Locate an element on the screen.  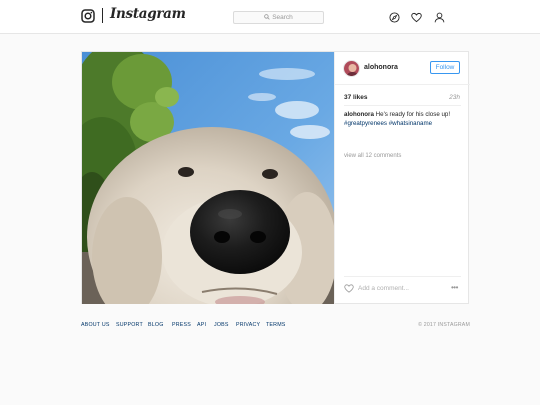
top-nav-bar: Instagram Search is located at coordinates (270, 17).